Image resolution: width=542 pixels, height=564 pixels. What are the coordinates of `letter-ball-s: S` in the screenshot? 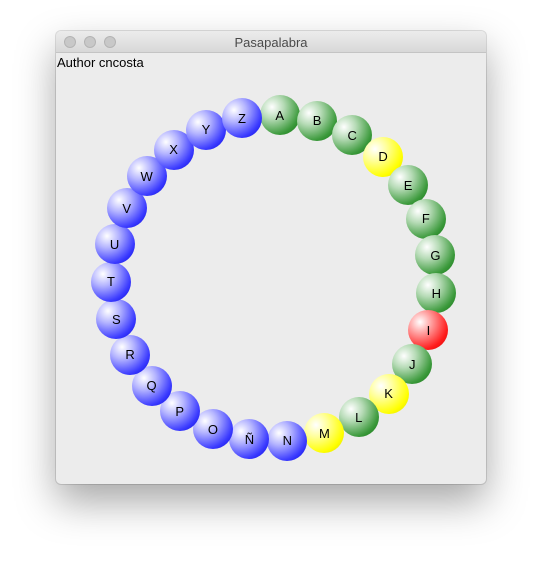 It's located at (116, 319).